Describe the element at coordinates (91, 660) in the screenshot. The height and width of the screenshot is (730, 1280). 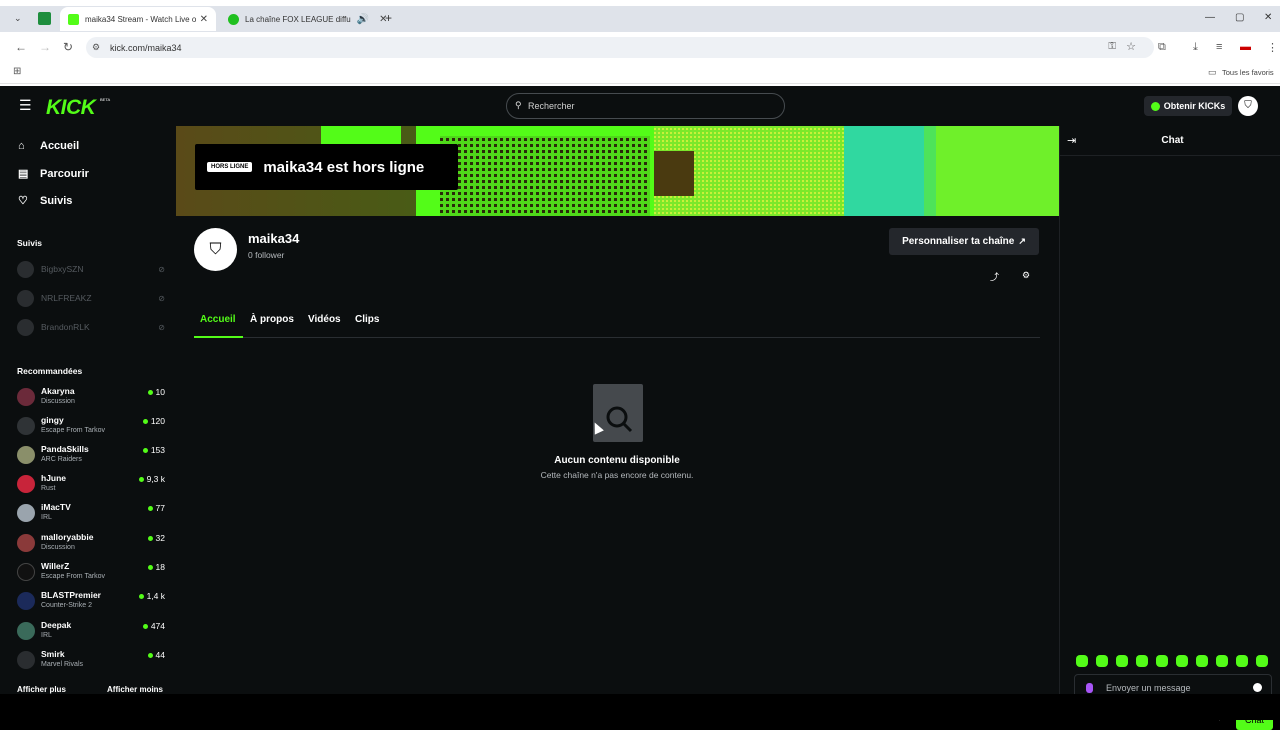
I see `recommended-channel: Smirk Marvel Rivals 44` at that location.